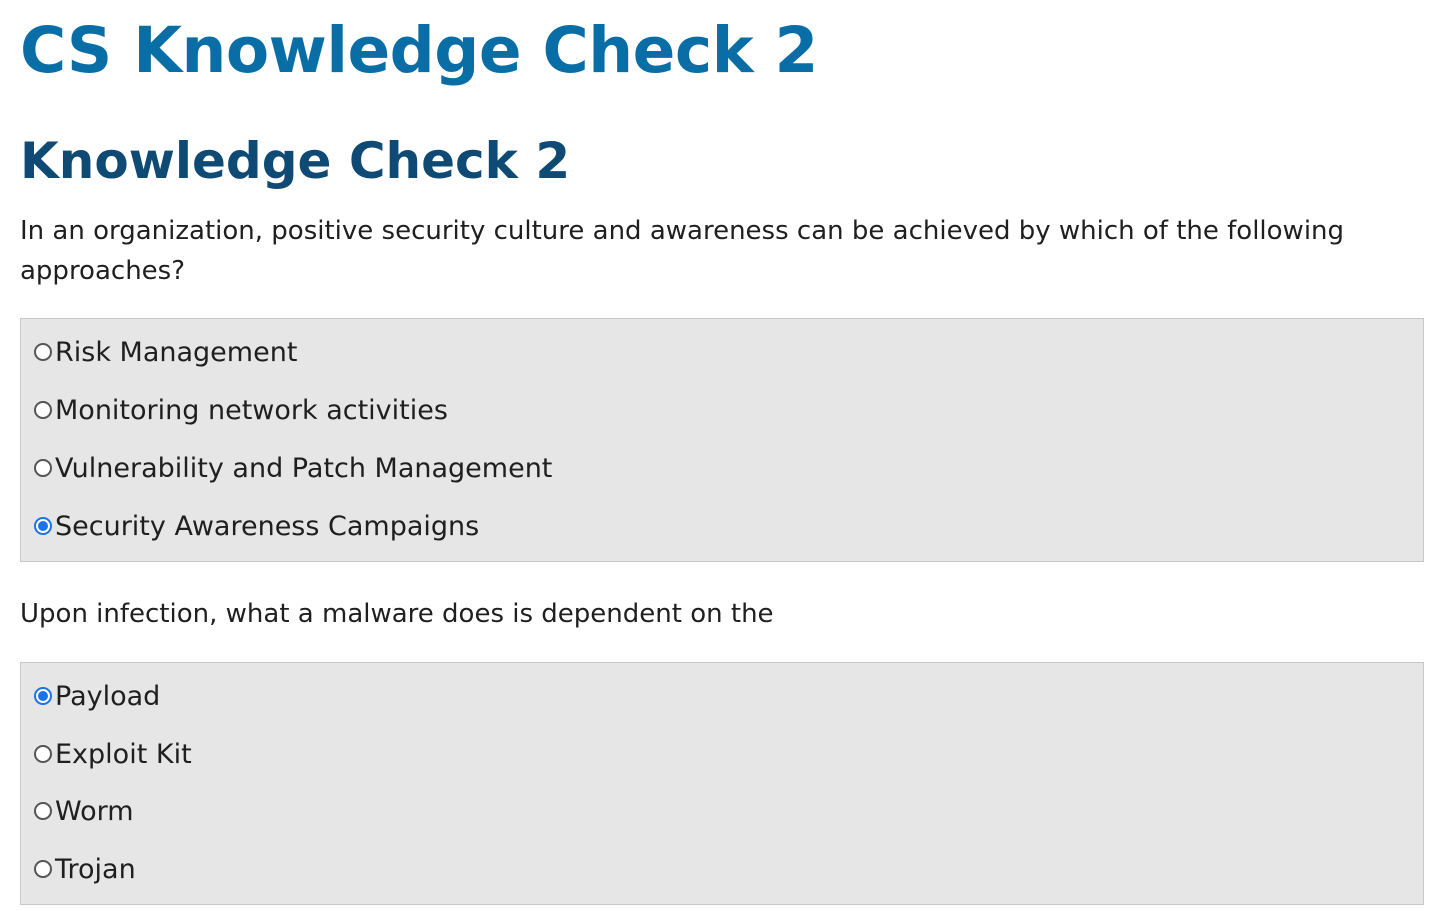  I want to click on q2-option-payload: Payload, so click(97, 696).